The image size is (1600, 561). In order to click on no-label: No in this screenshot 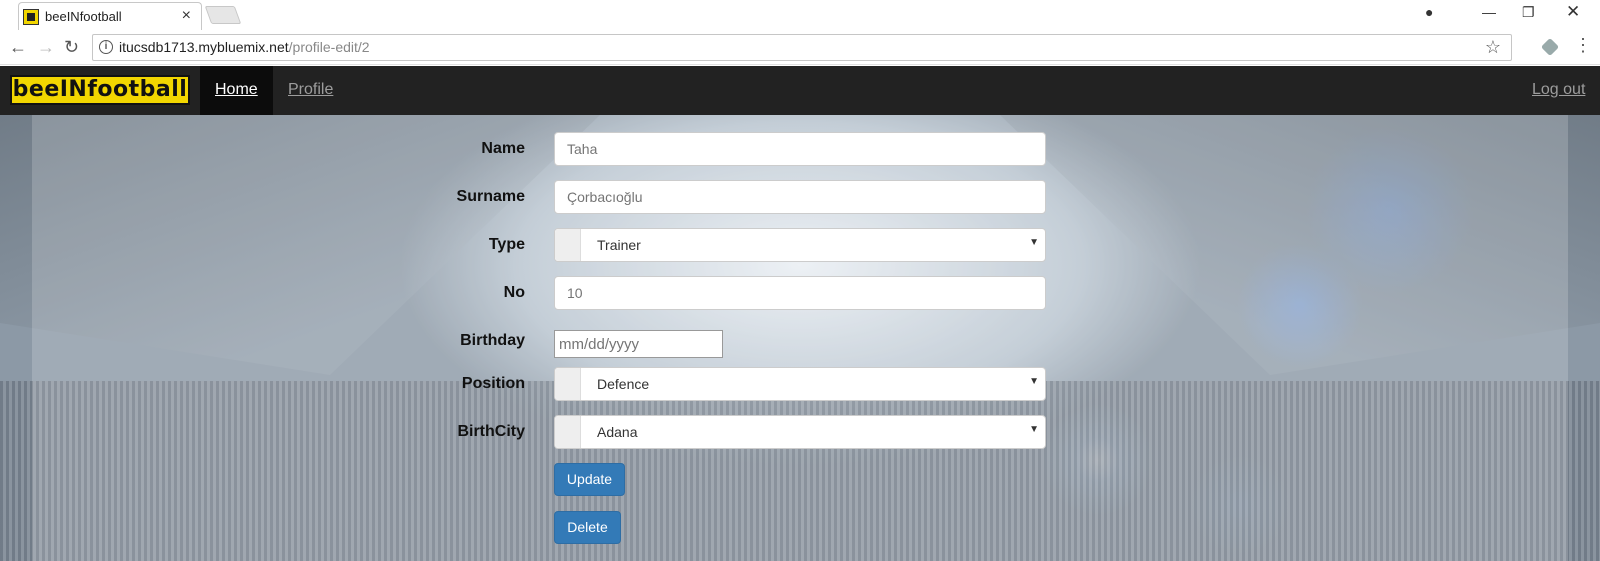, I will do `click(514, 292)`.